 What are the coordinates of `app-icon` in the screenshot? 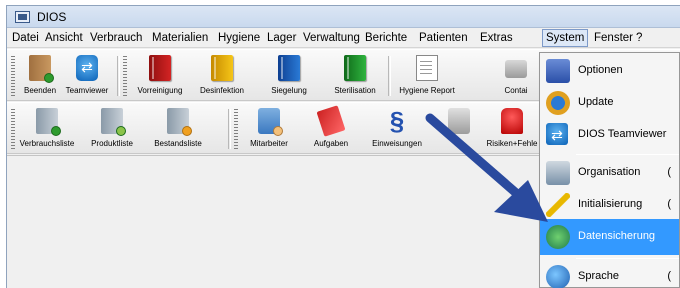 It's located at (22, 17).